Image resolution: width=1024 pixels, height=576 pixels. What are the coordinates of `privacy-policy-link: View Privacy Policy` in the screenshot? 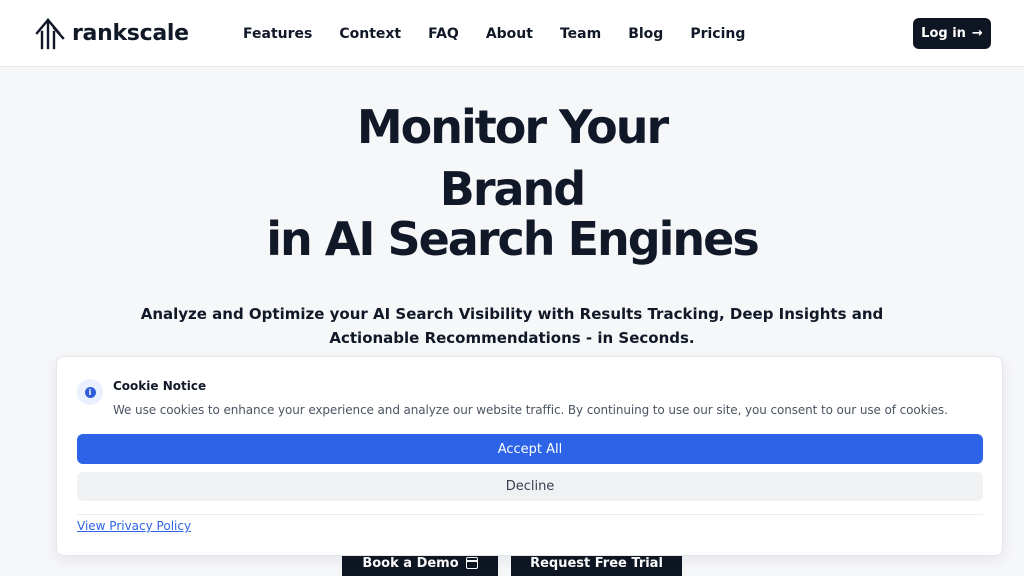 It's located at (134, 526).